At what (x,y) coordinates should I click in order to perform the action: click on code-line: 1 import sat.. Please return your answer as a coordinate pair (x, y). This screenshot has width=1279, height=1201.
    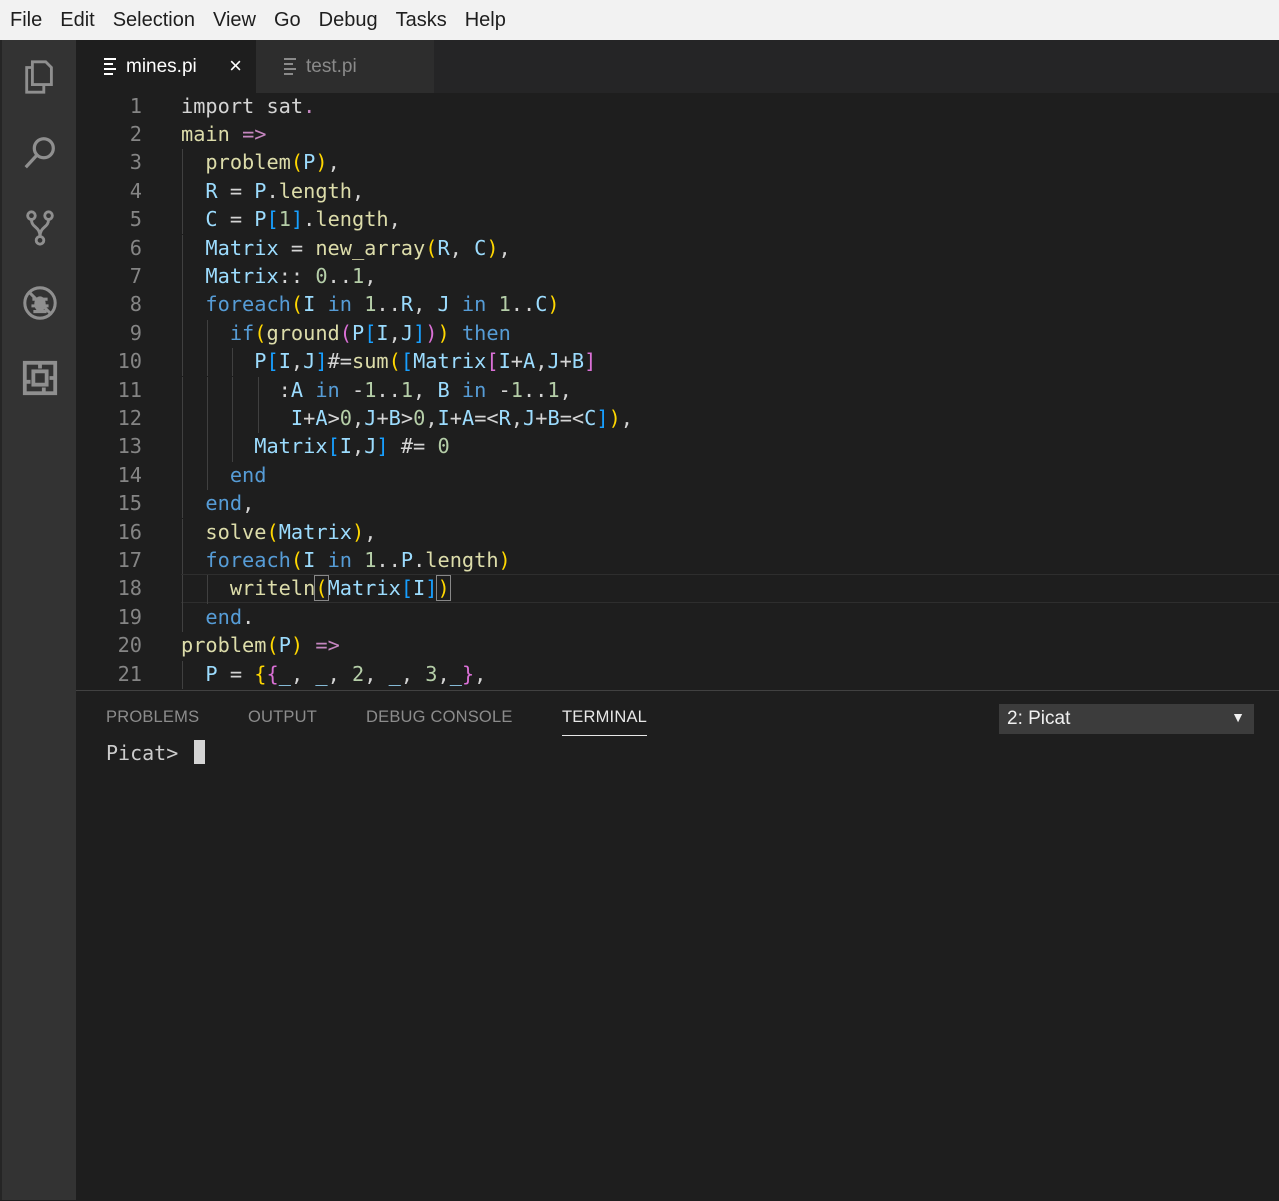
    Looking at the image, I should click on (677, 106).